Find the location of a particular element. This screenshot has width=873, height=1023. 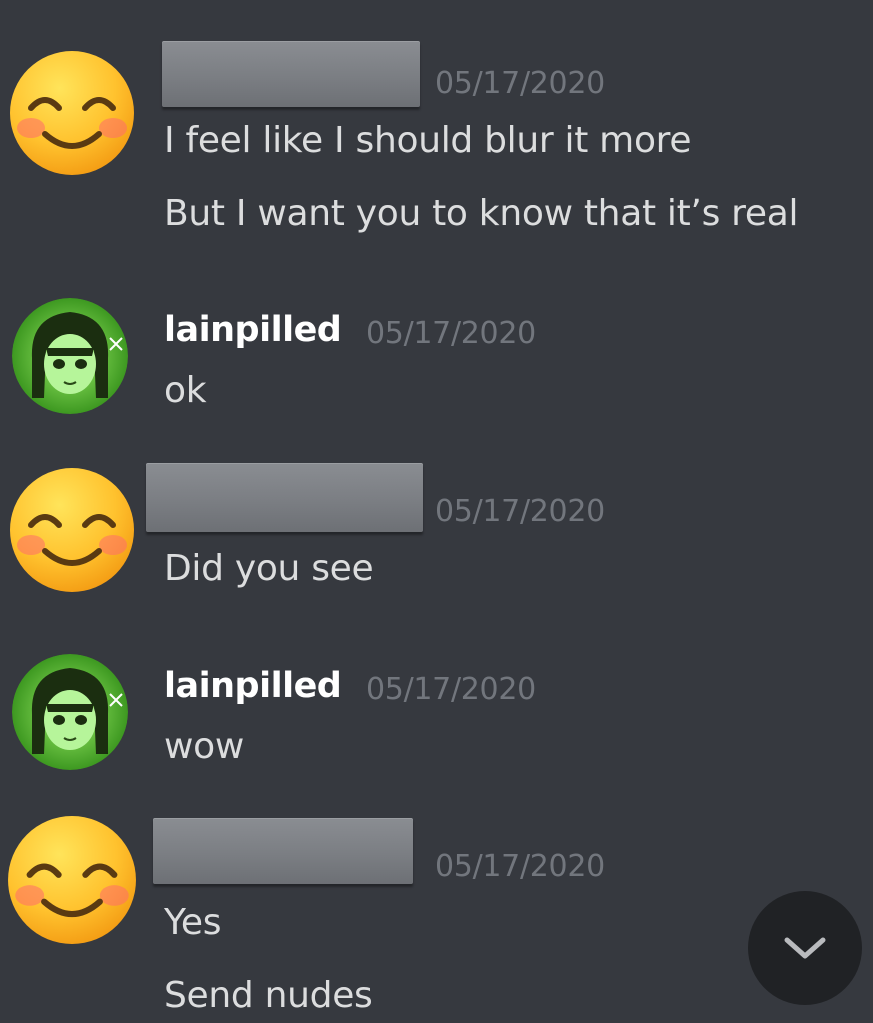

jump-to-latest-button is located at coordinates (805, 948).